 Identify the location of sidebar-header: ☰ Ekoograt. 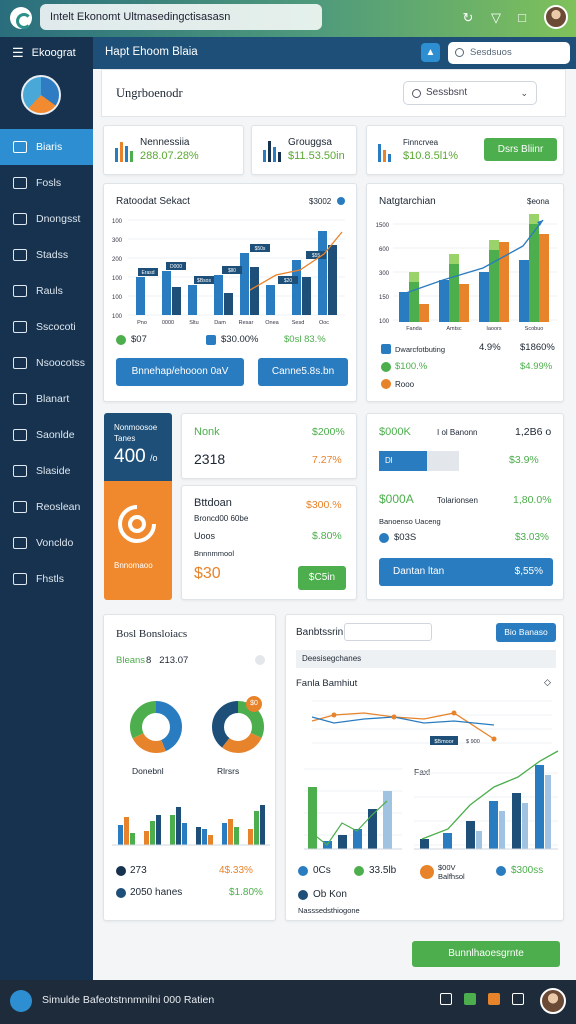
(46, 53).